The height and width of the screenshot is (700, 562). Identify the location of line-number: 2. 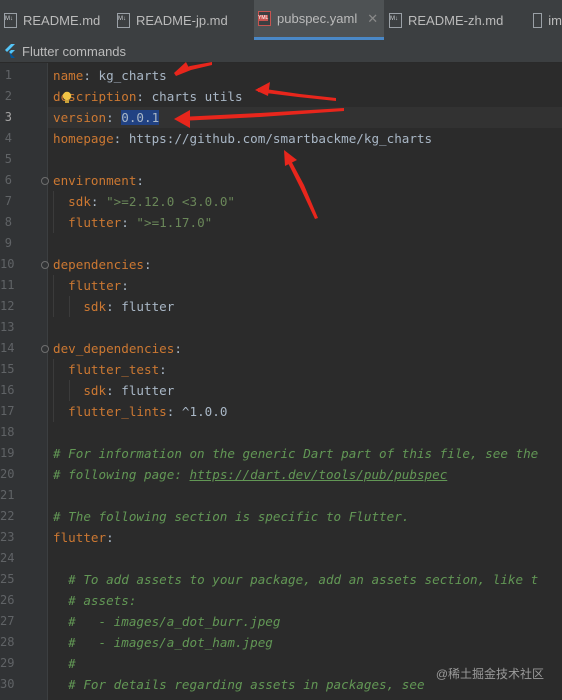
(8, 96).